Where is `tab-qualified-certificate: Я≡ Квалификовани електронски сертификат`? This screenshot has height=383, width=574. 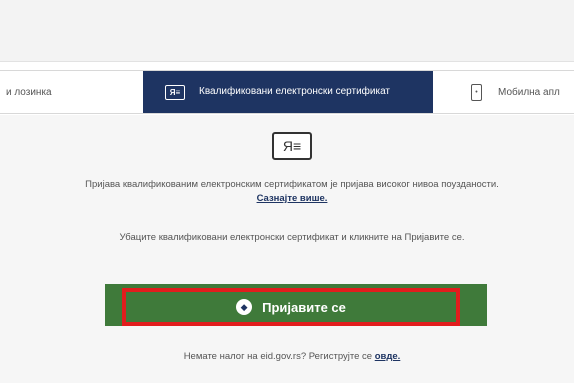 tab-qualified-certificate: Я≡ Квалификовани електронски сертификат is located at coordinates (288, 92).